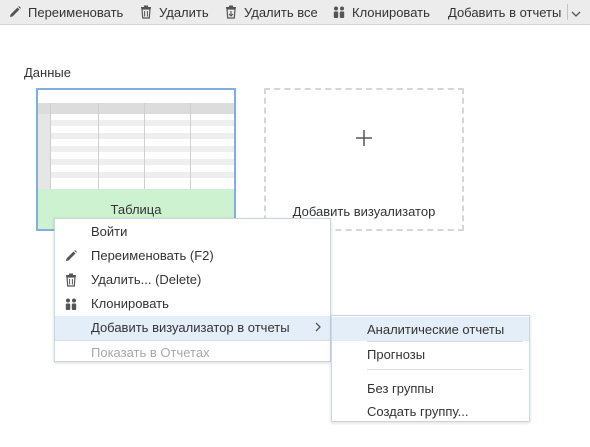  Describe the element at coordinates (364, 159) in the screenshot. I see `add-visualizer-card: Добавить визуализатор` at that location.